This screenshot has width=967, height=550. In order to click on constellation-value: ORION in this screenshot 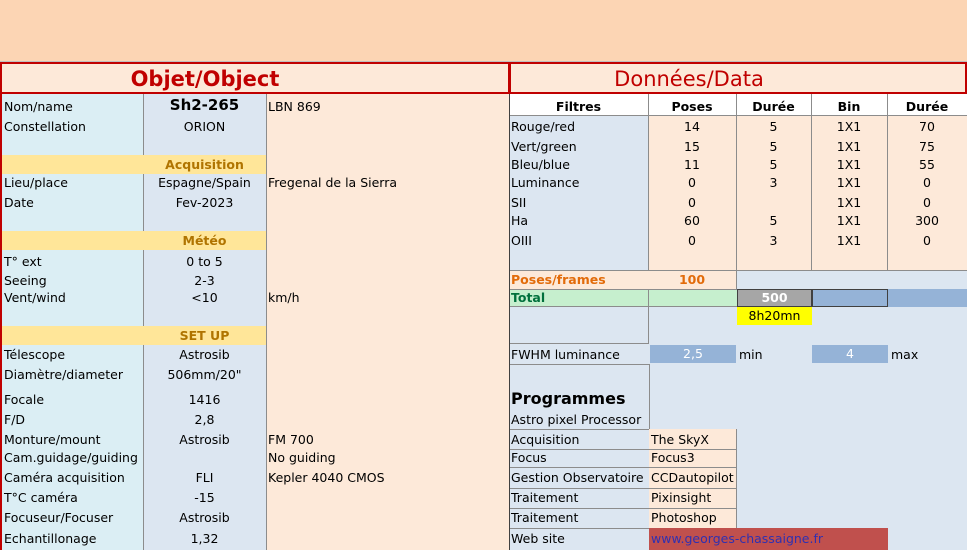, I will do `click(204, 126)`.